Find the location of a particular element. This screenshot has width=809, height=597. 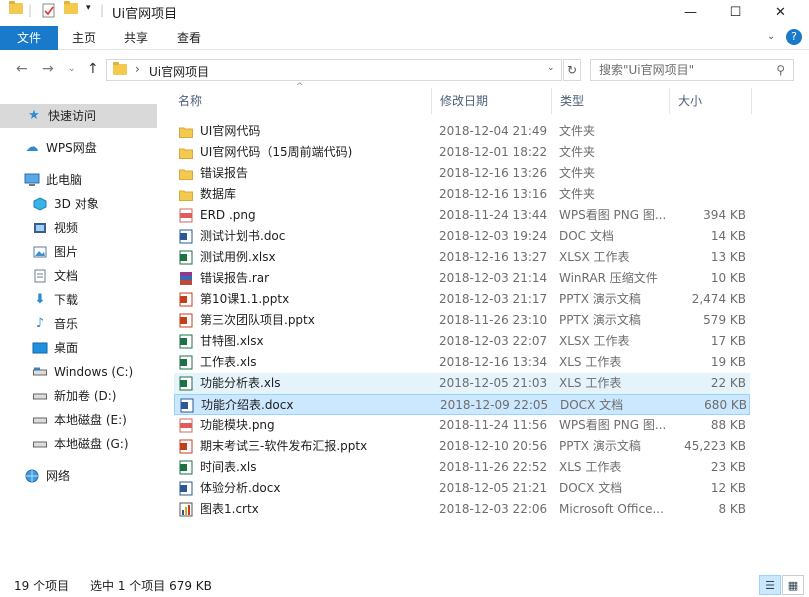

file-row: UI官网代码（15周前端代码) 2018-12-01 18:22 文件夹 is located at coordinates (462, 152).